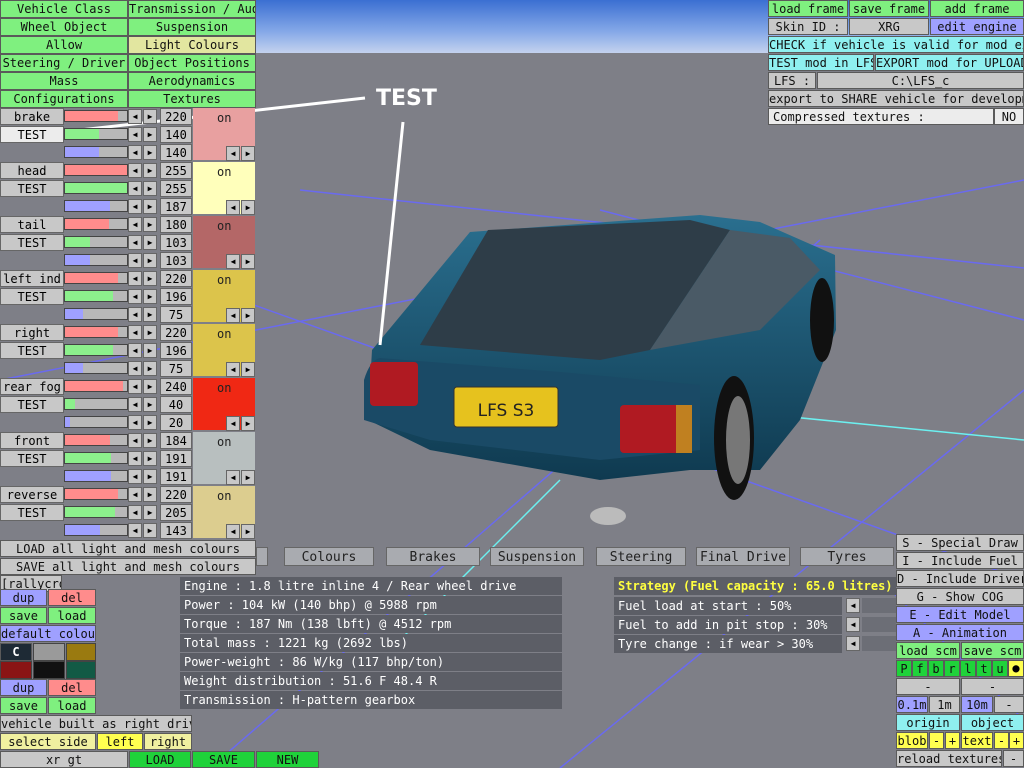 This screenshot has width=1024, height=768. I want to click on light-value: 140, so click(176, 152).